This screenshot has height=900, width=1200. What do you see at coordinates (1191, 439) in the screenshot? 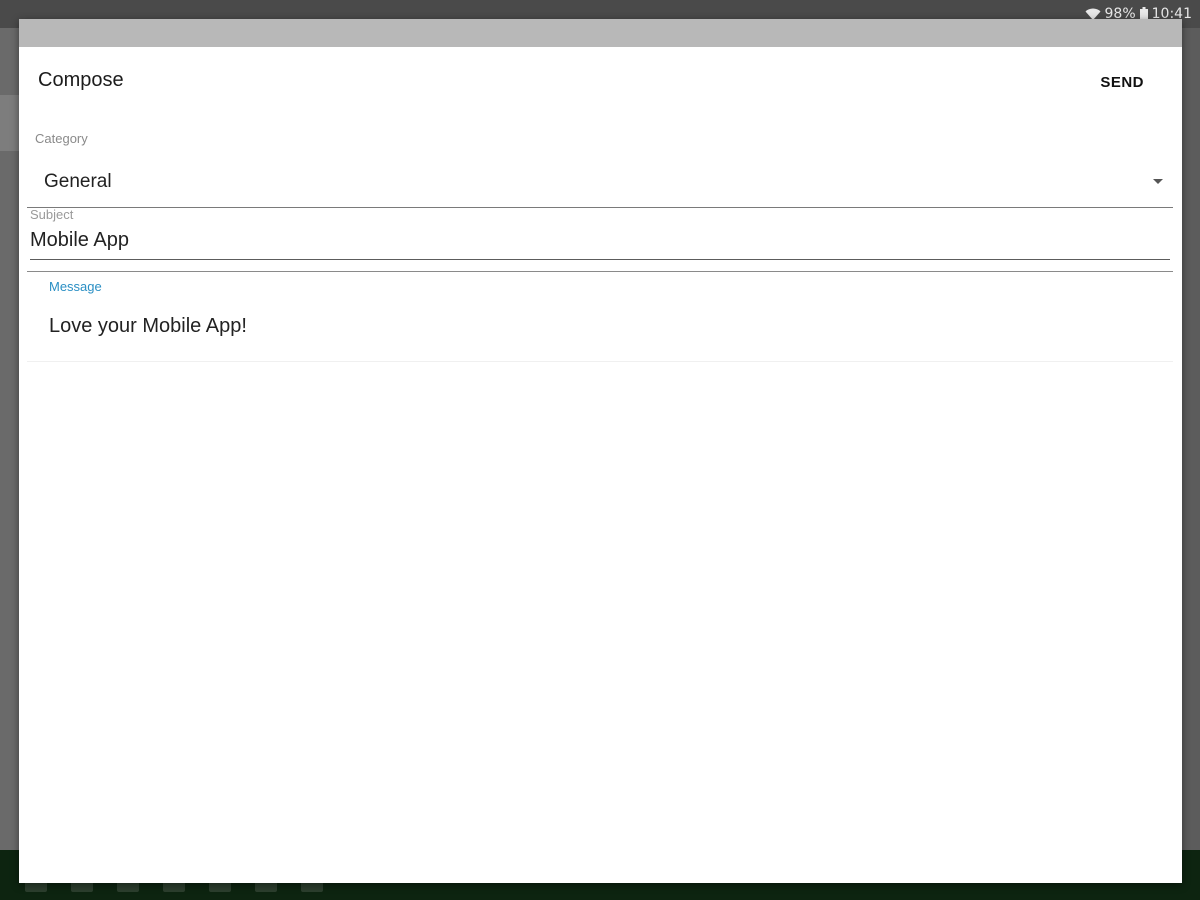
I see `background-app-edge-right` at bounding box center [1191, 439].